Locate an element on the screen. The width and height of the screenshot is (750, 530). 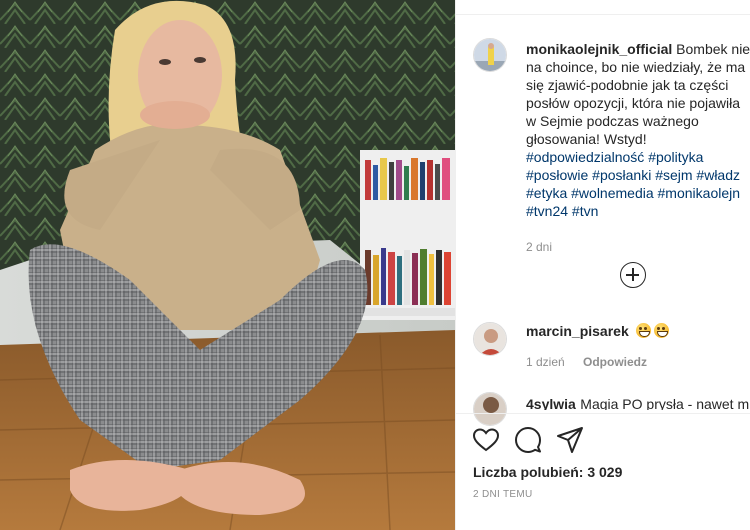
author-avatar is located at coordinates (490, 55).